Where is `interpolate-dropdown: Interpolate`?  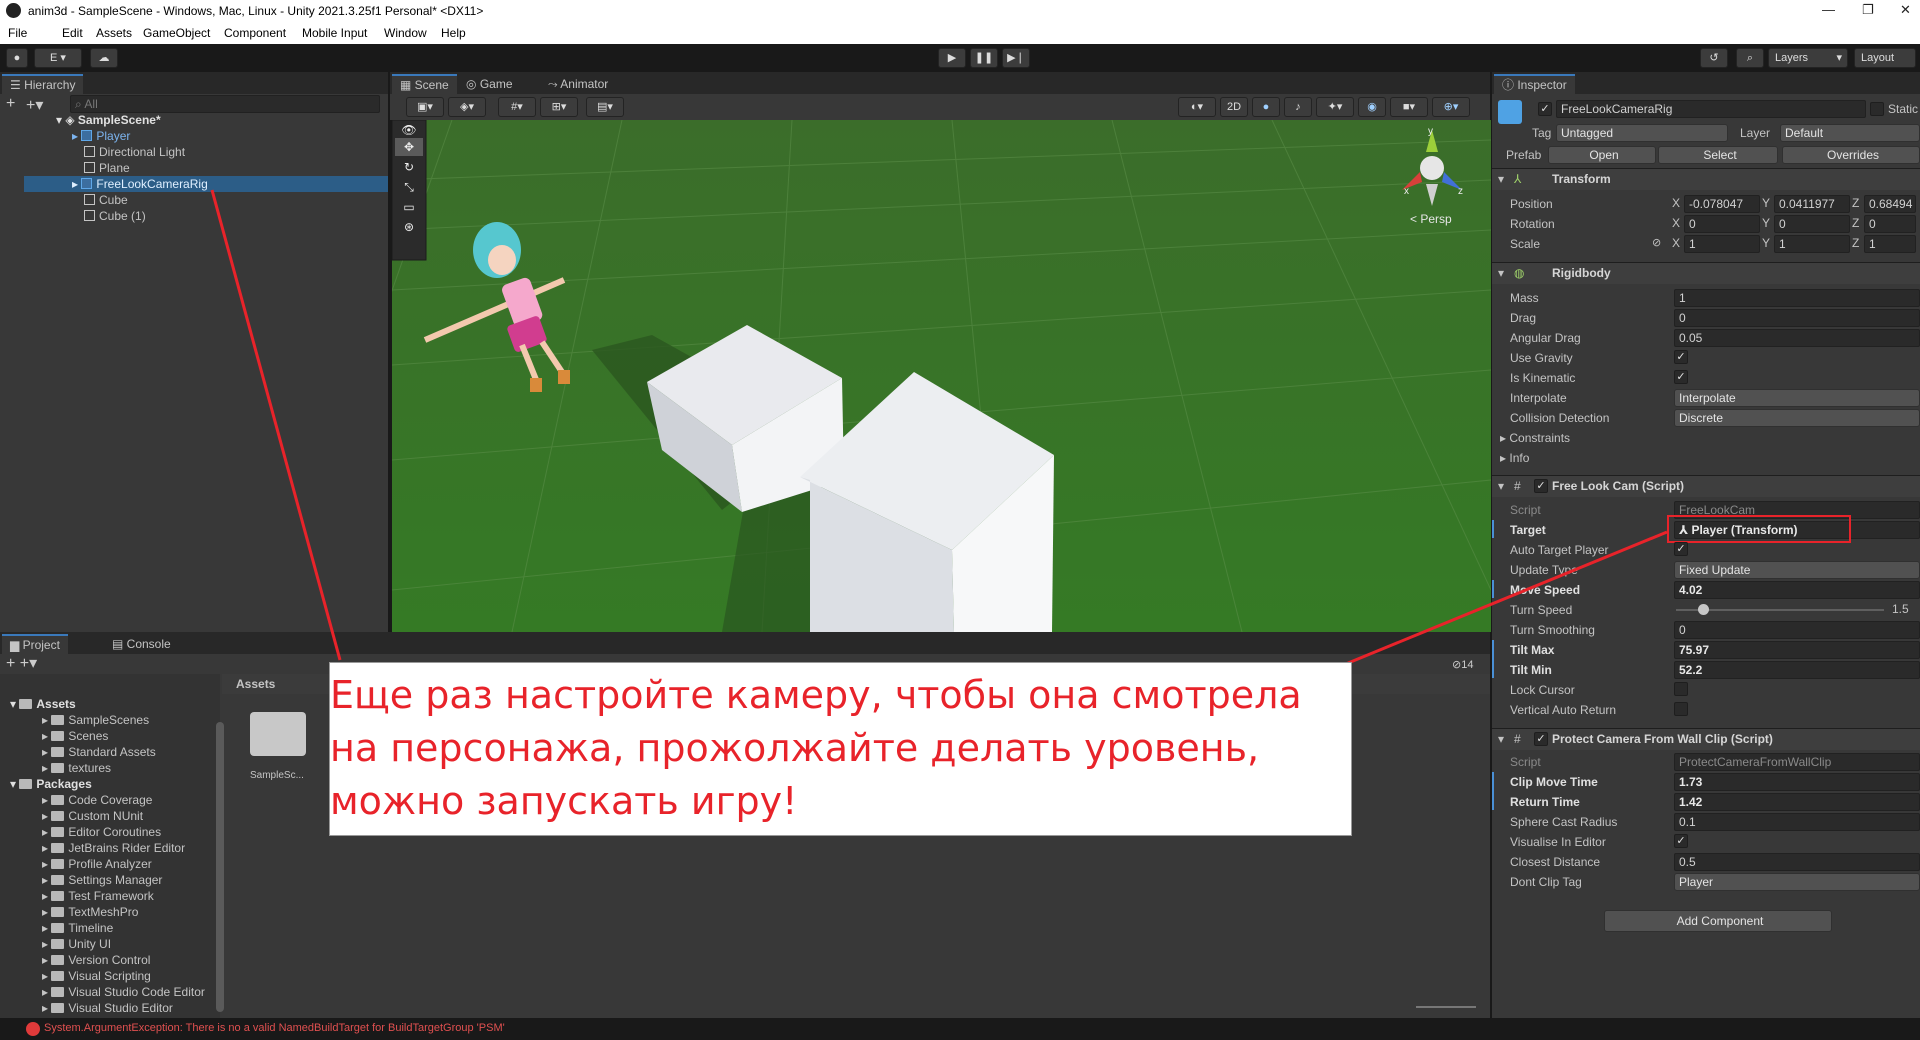
interpolate-dropdown: Interpolate is located at coordinates (1797, 398).